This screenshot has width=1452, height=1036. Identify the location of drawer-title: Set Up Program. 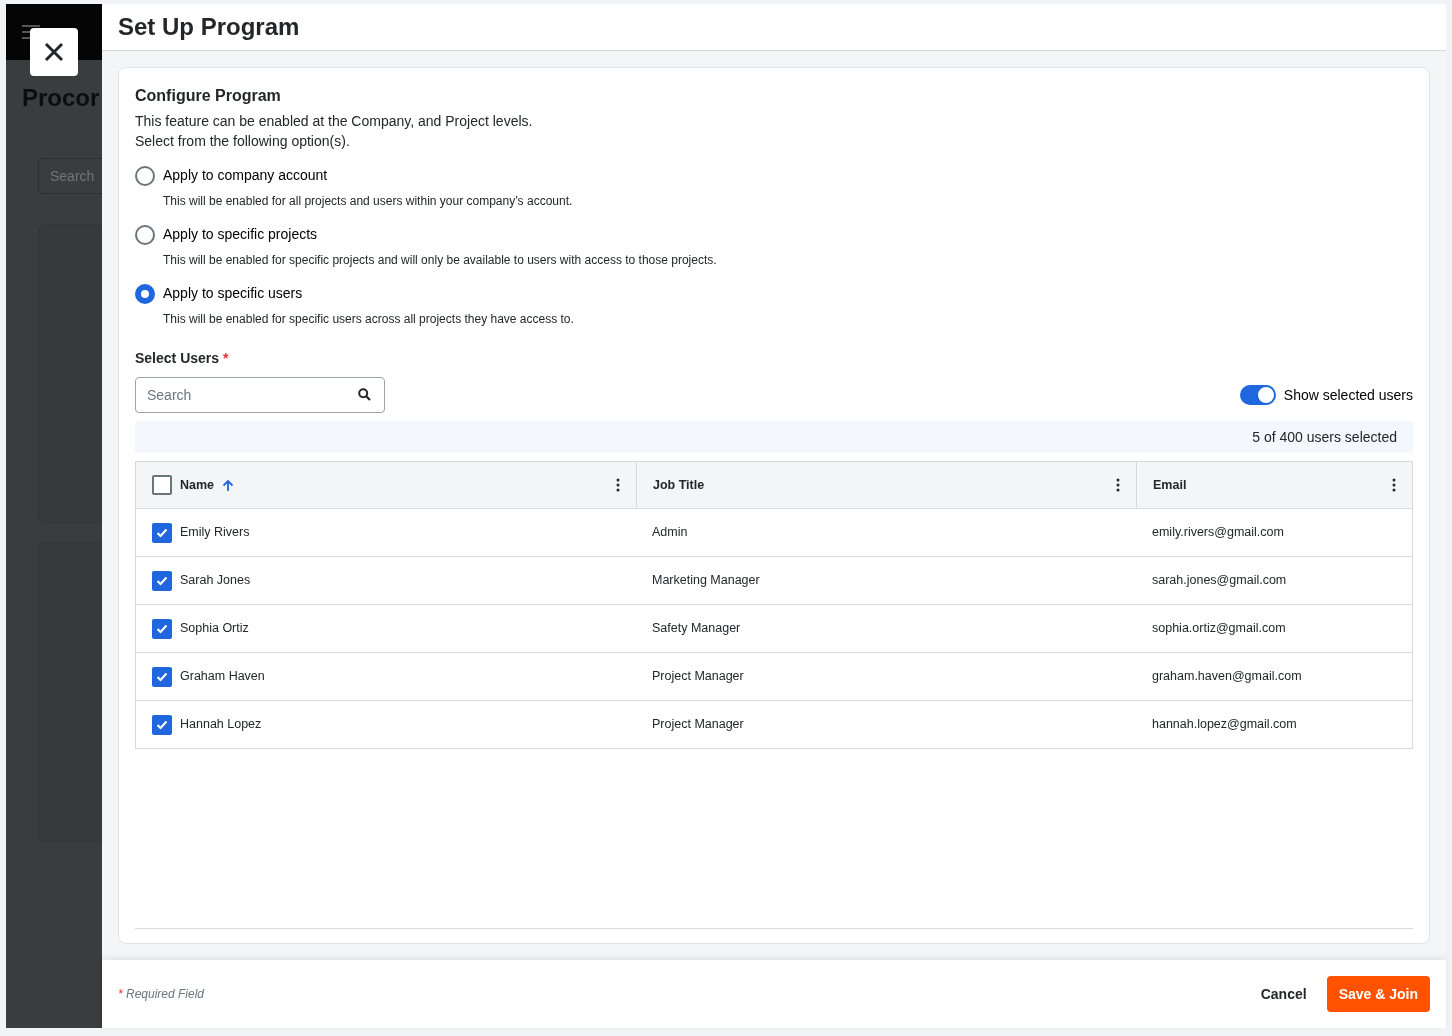
(209, 27).